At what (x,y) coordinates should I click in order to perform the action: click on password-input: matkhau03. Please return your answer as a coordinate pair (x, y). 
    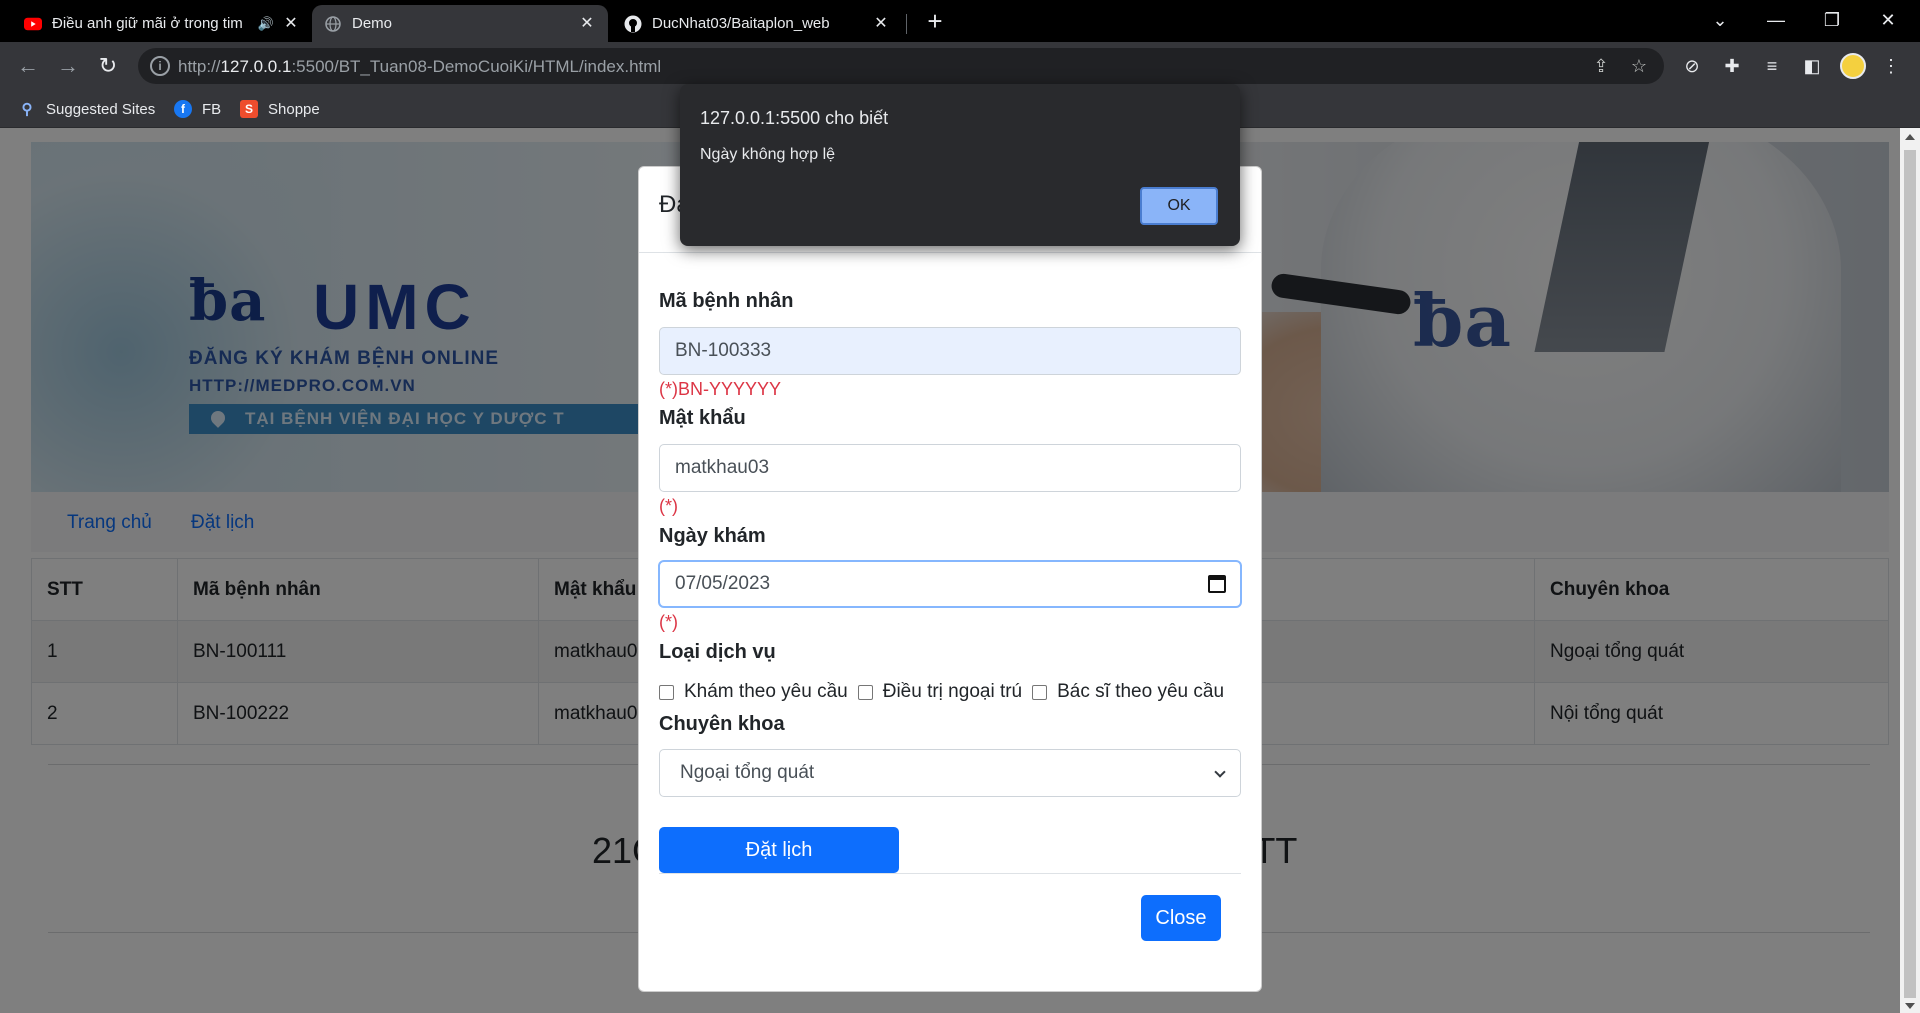
    Looking at the image, I should click on (950, 468).